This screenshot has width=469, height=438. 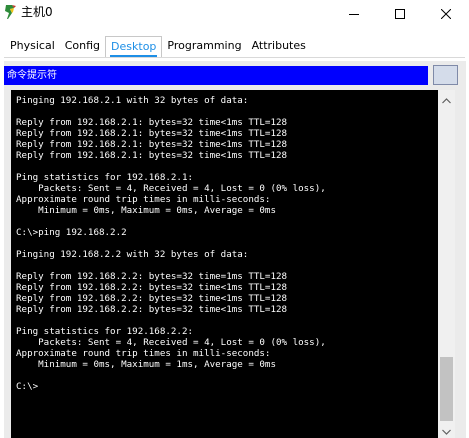 What do you see at coordinates (105, 331) in the screenshot?
I see `console-line: Ping statistics for 192.168.2.2:` at bounding box center [105, 331].